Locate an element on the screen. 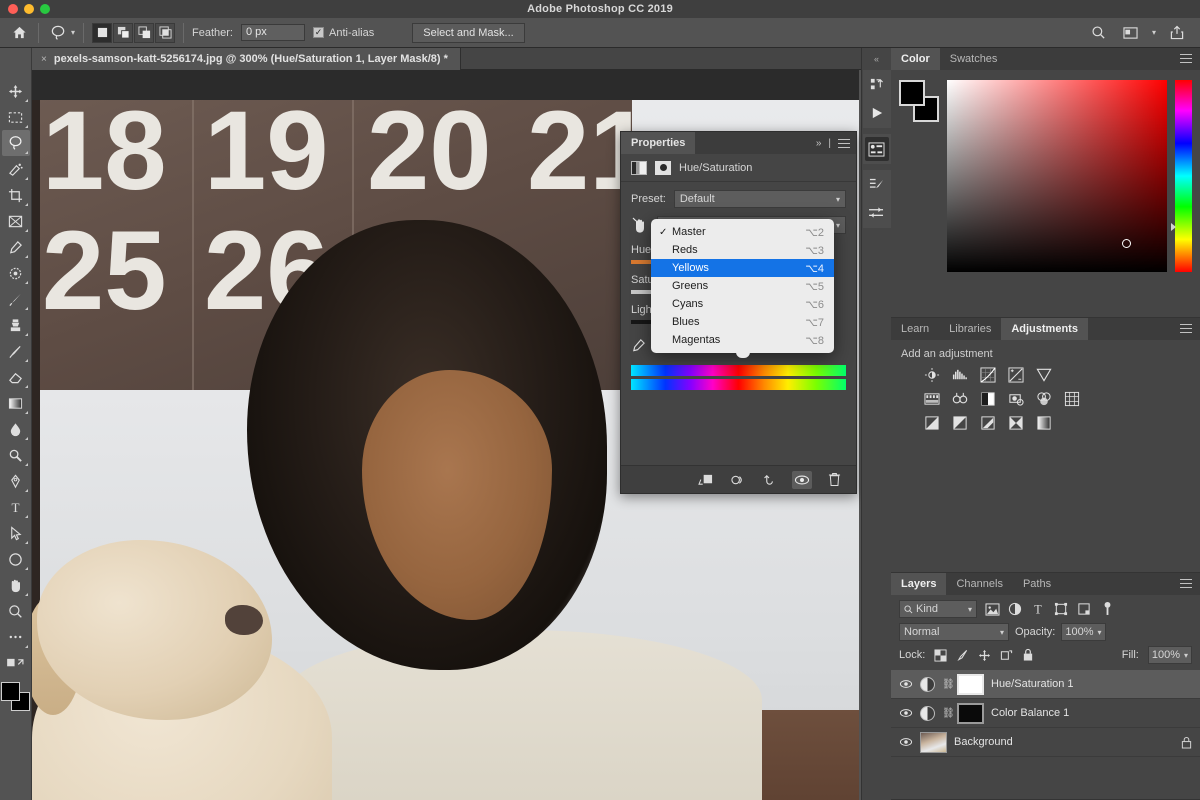 The height and width of the screenshot is (800, 1200). tab-learn: Learn is located at coordinates (915, 329).